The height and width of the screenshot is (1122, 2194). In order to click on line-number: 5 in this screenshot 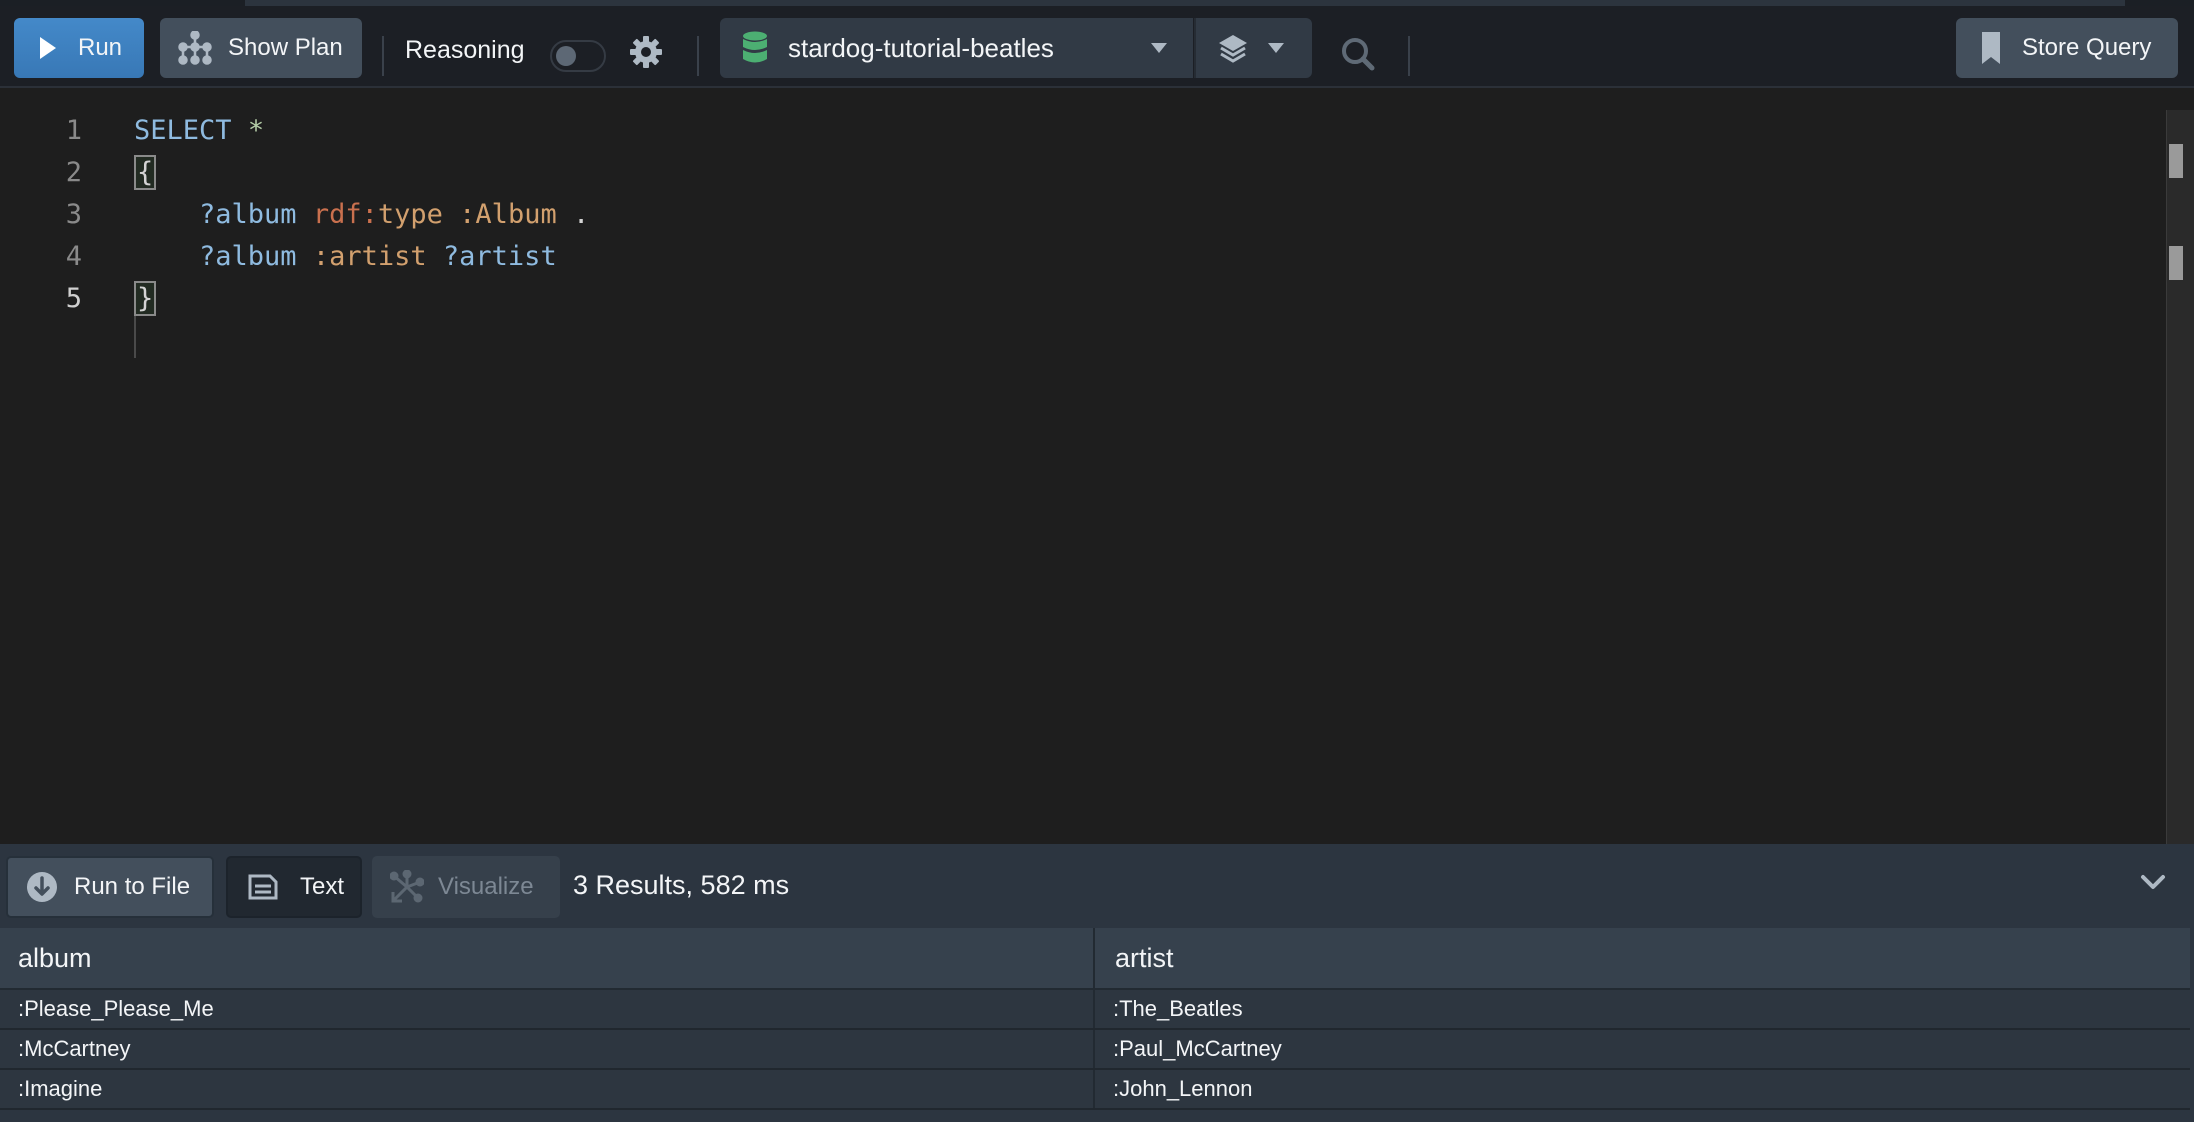, I will do `click(73, 298)`.